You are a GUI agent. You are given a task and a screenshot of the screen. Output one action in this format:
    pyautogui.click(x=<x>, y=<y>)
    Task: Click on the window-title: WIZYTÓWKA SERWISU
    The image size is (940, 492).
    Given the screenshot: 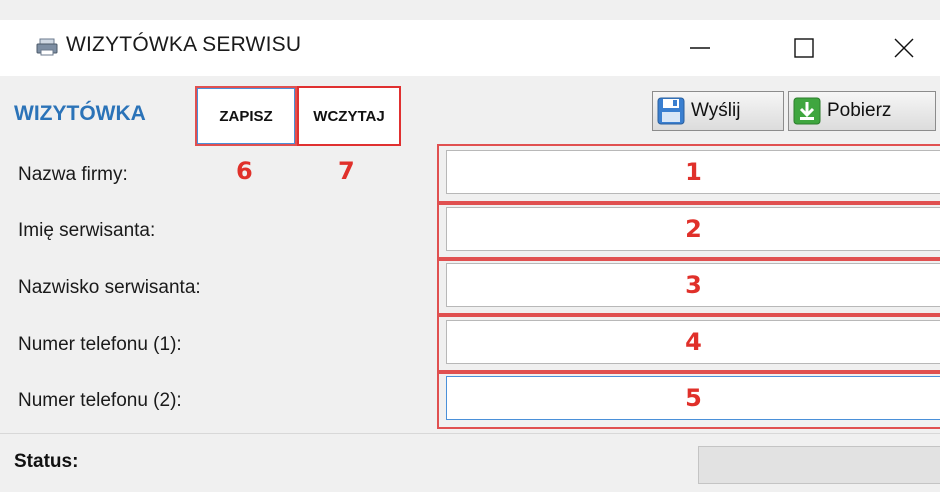 What is the action you would take?
    pyautogui.click(x=184, y=44)
    